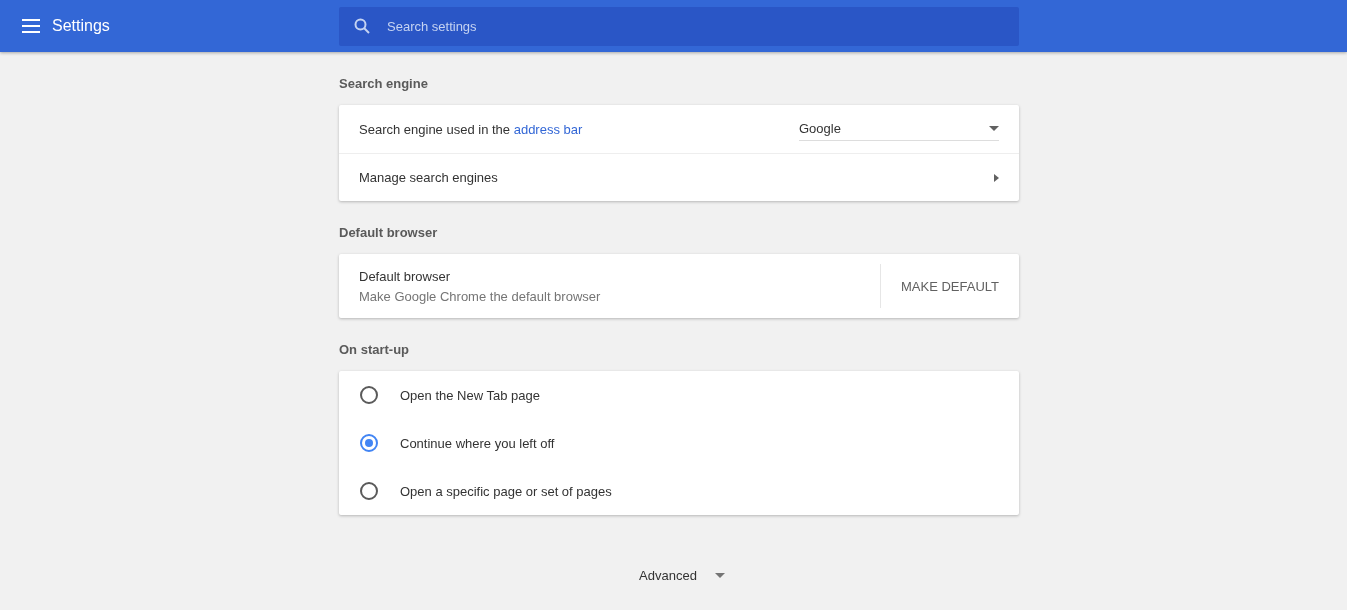  I want to click on arrow-right-icon, so click(996, 177).